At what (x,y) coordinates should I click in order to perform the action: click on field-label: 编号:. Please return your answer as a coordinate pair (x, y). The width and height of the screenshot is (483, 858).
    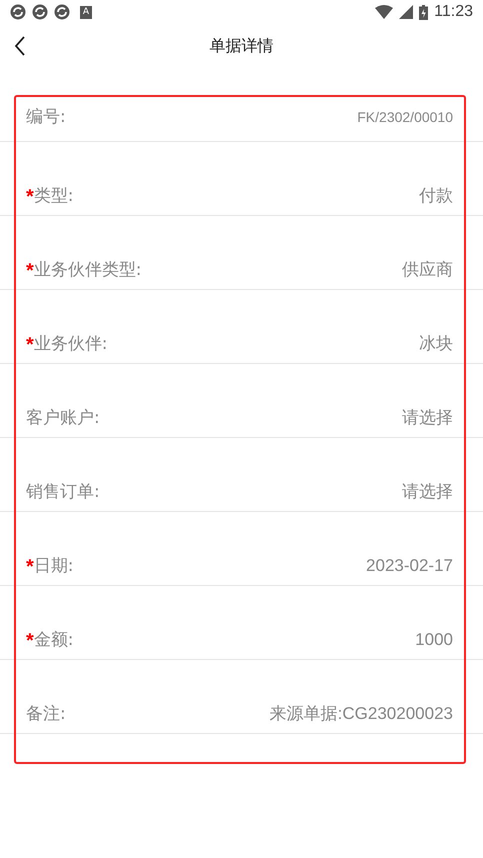
    Looking at the image, I should click on (46, 117).